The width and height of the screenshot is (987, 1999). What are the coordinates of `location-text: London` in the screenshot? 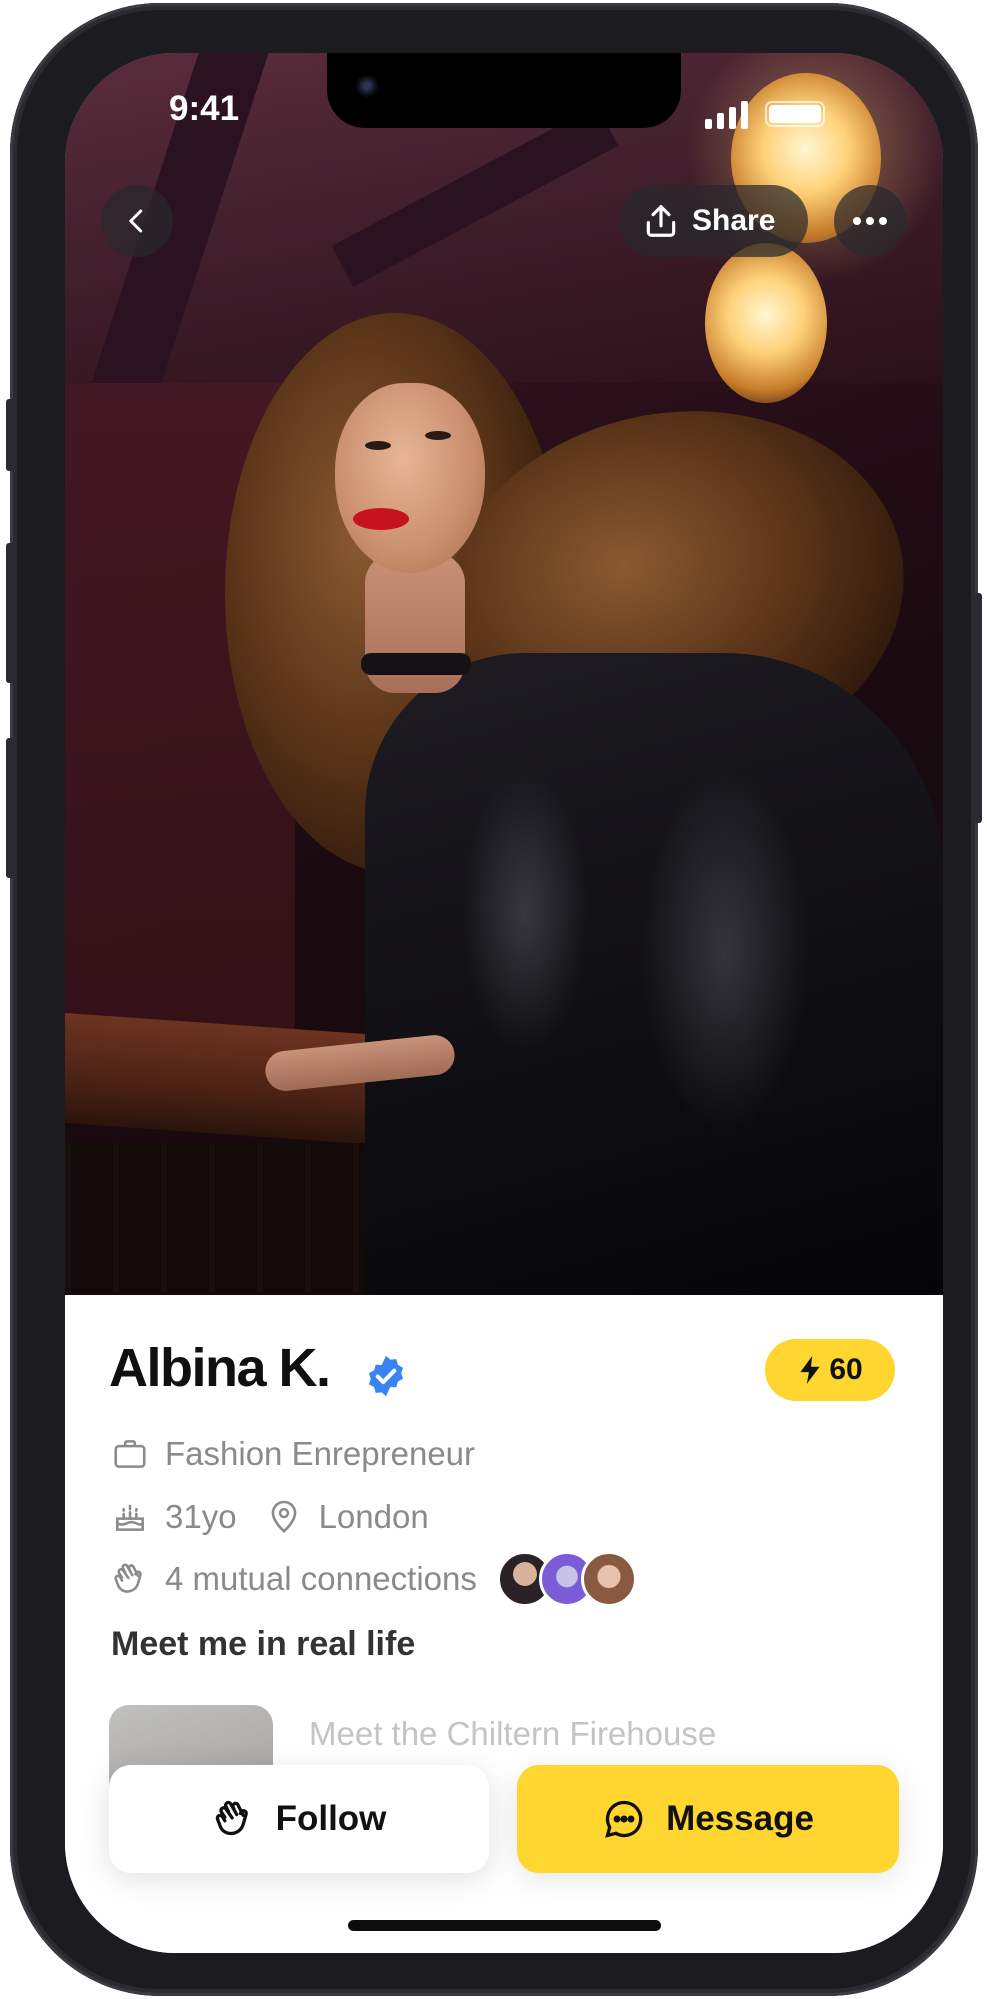 It's located at (373, 1516).